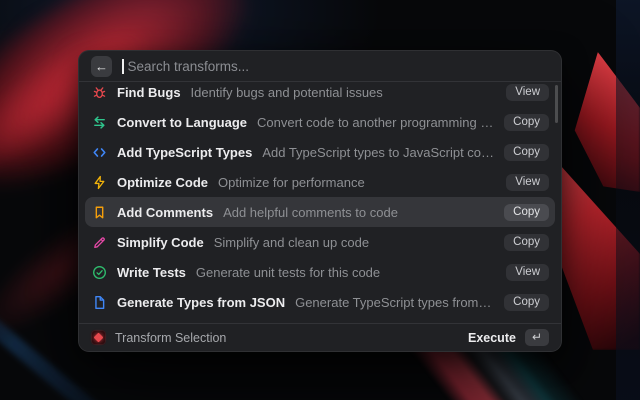  I want to click on search-input, so click(338, 66).